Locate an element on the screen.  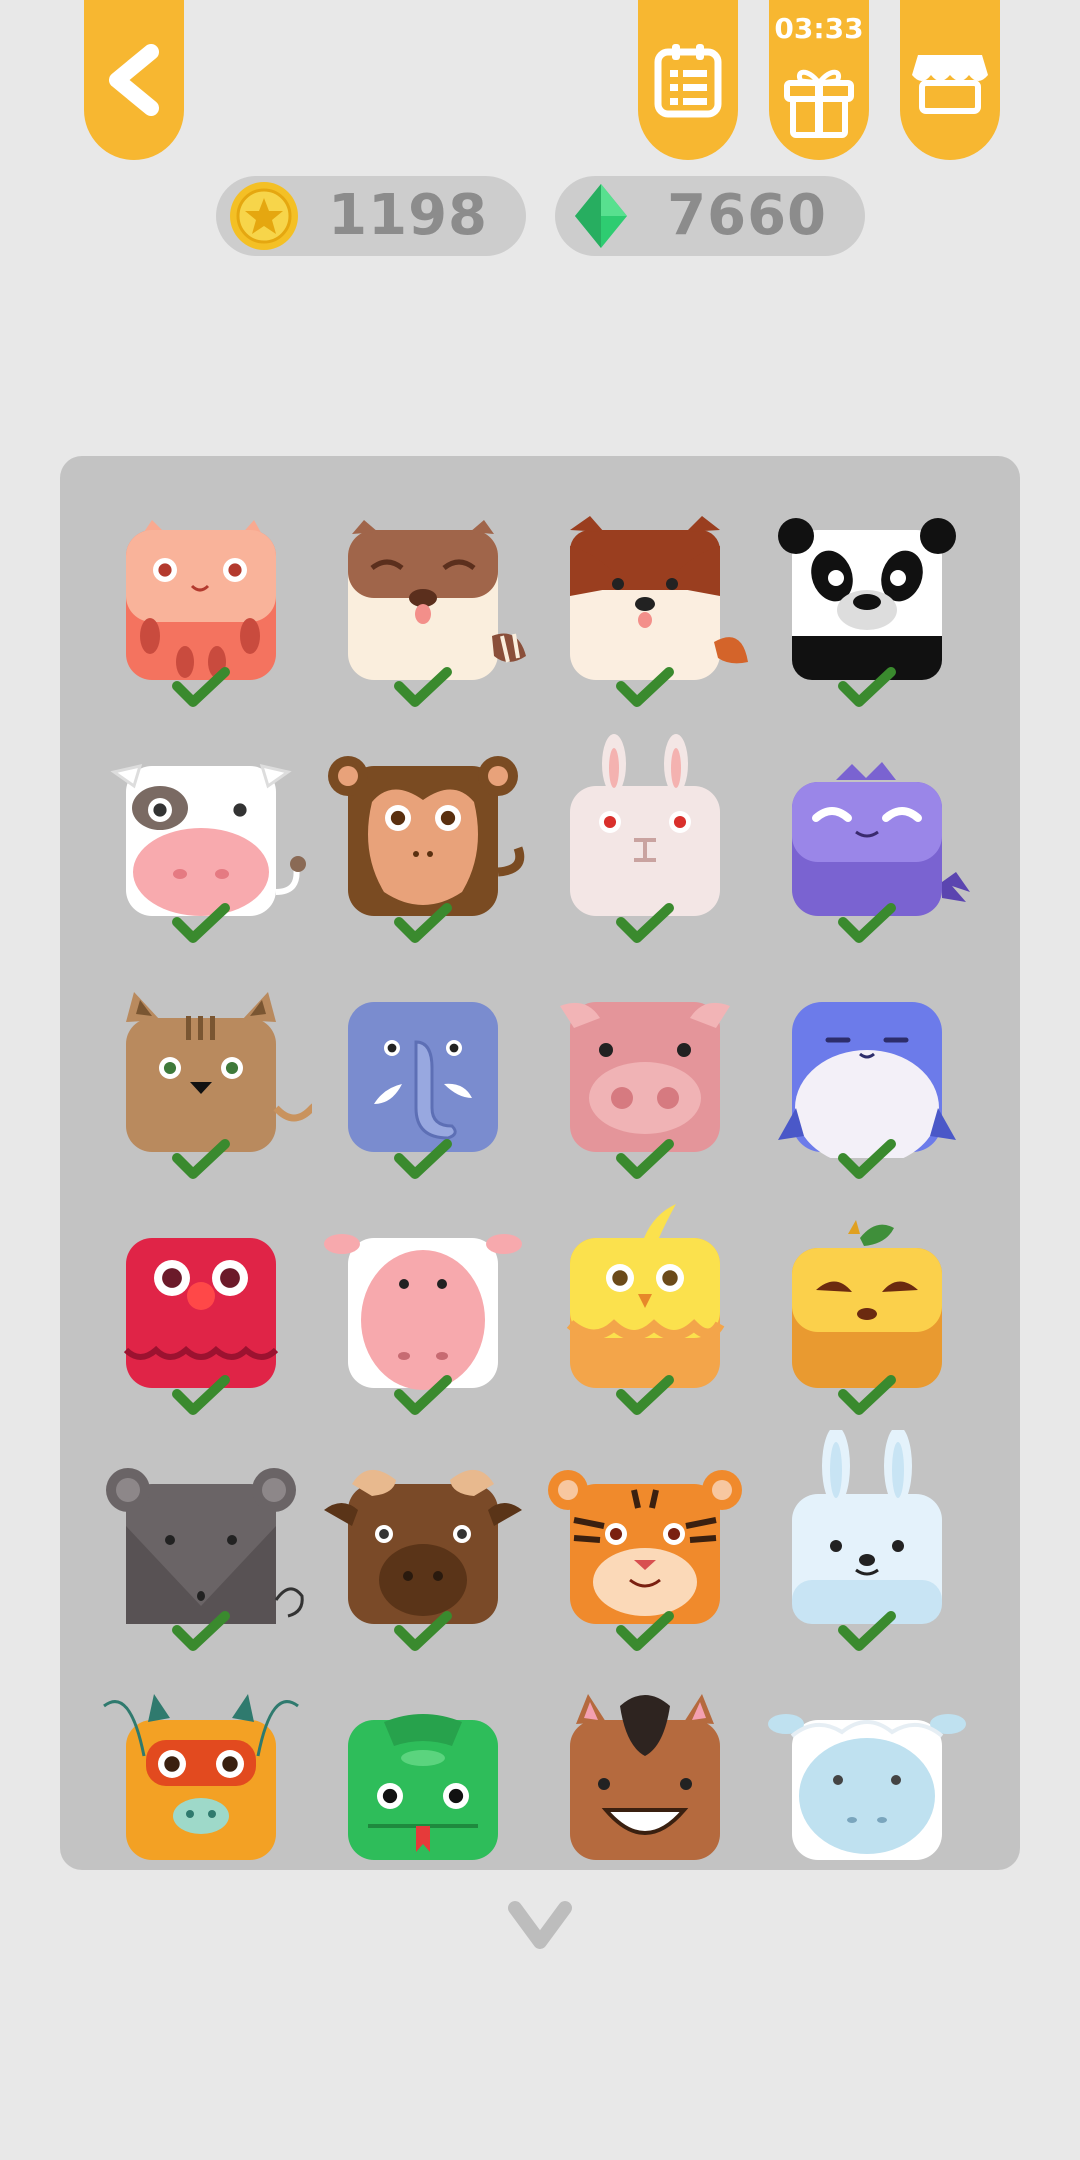
back-arrow-icon is located at coordinates (134, 80).